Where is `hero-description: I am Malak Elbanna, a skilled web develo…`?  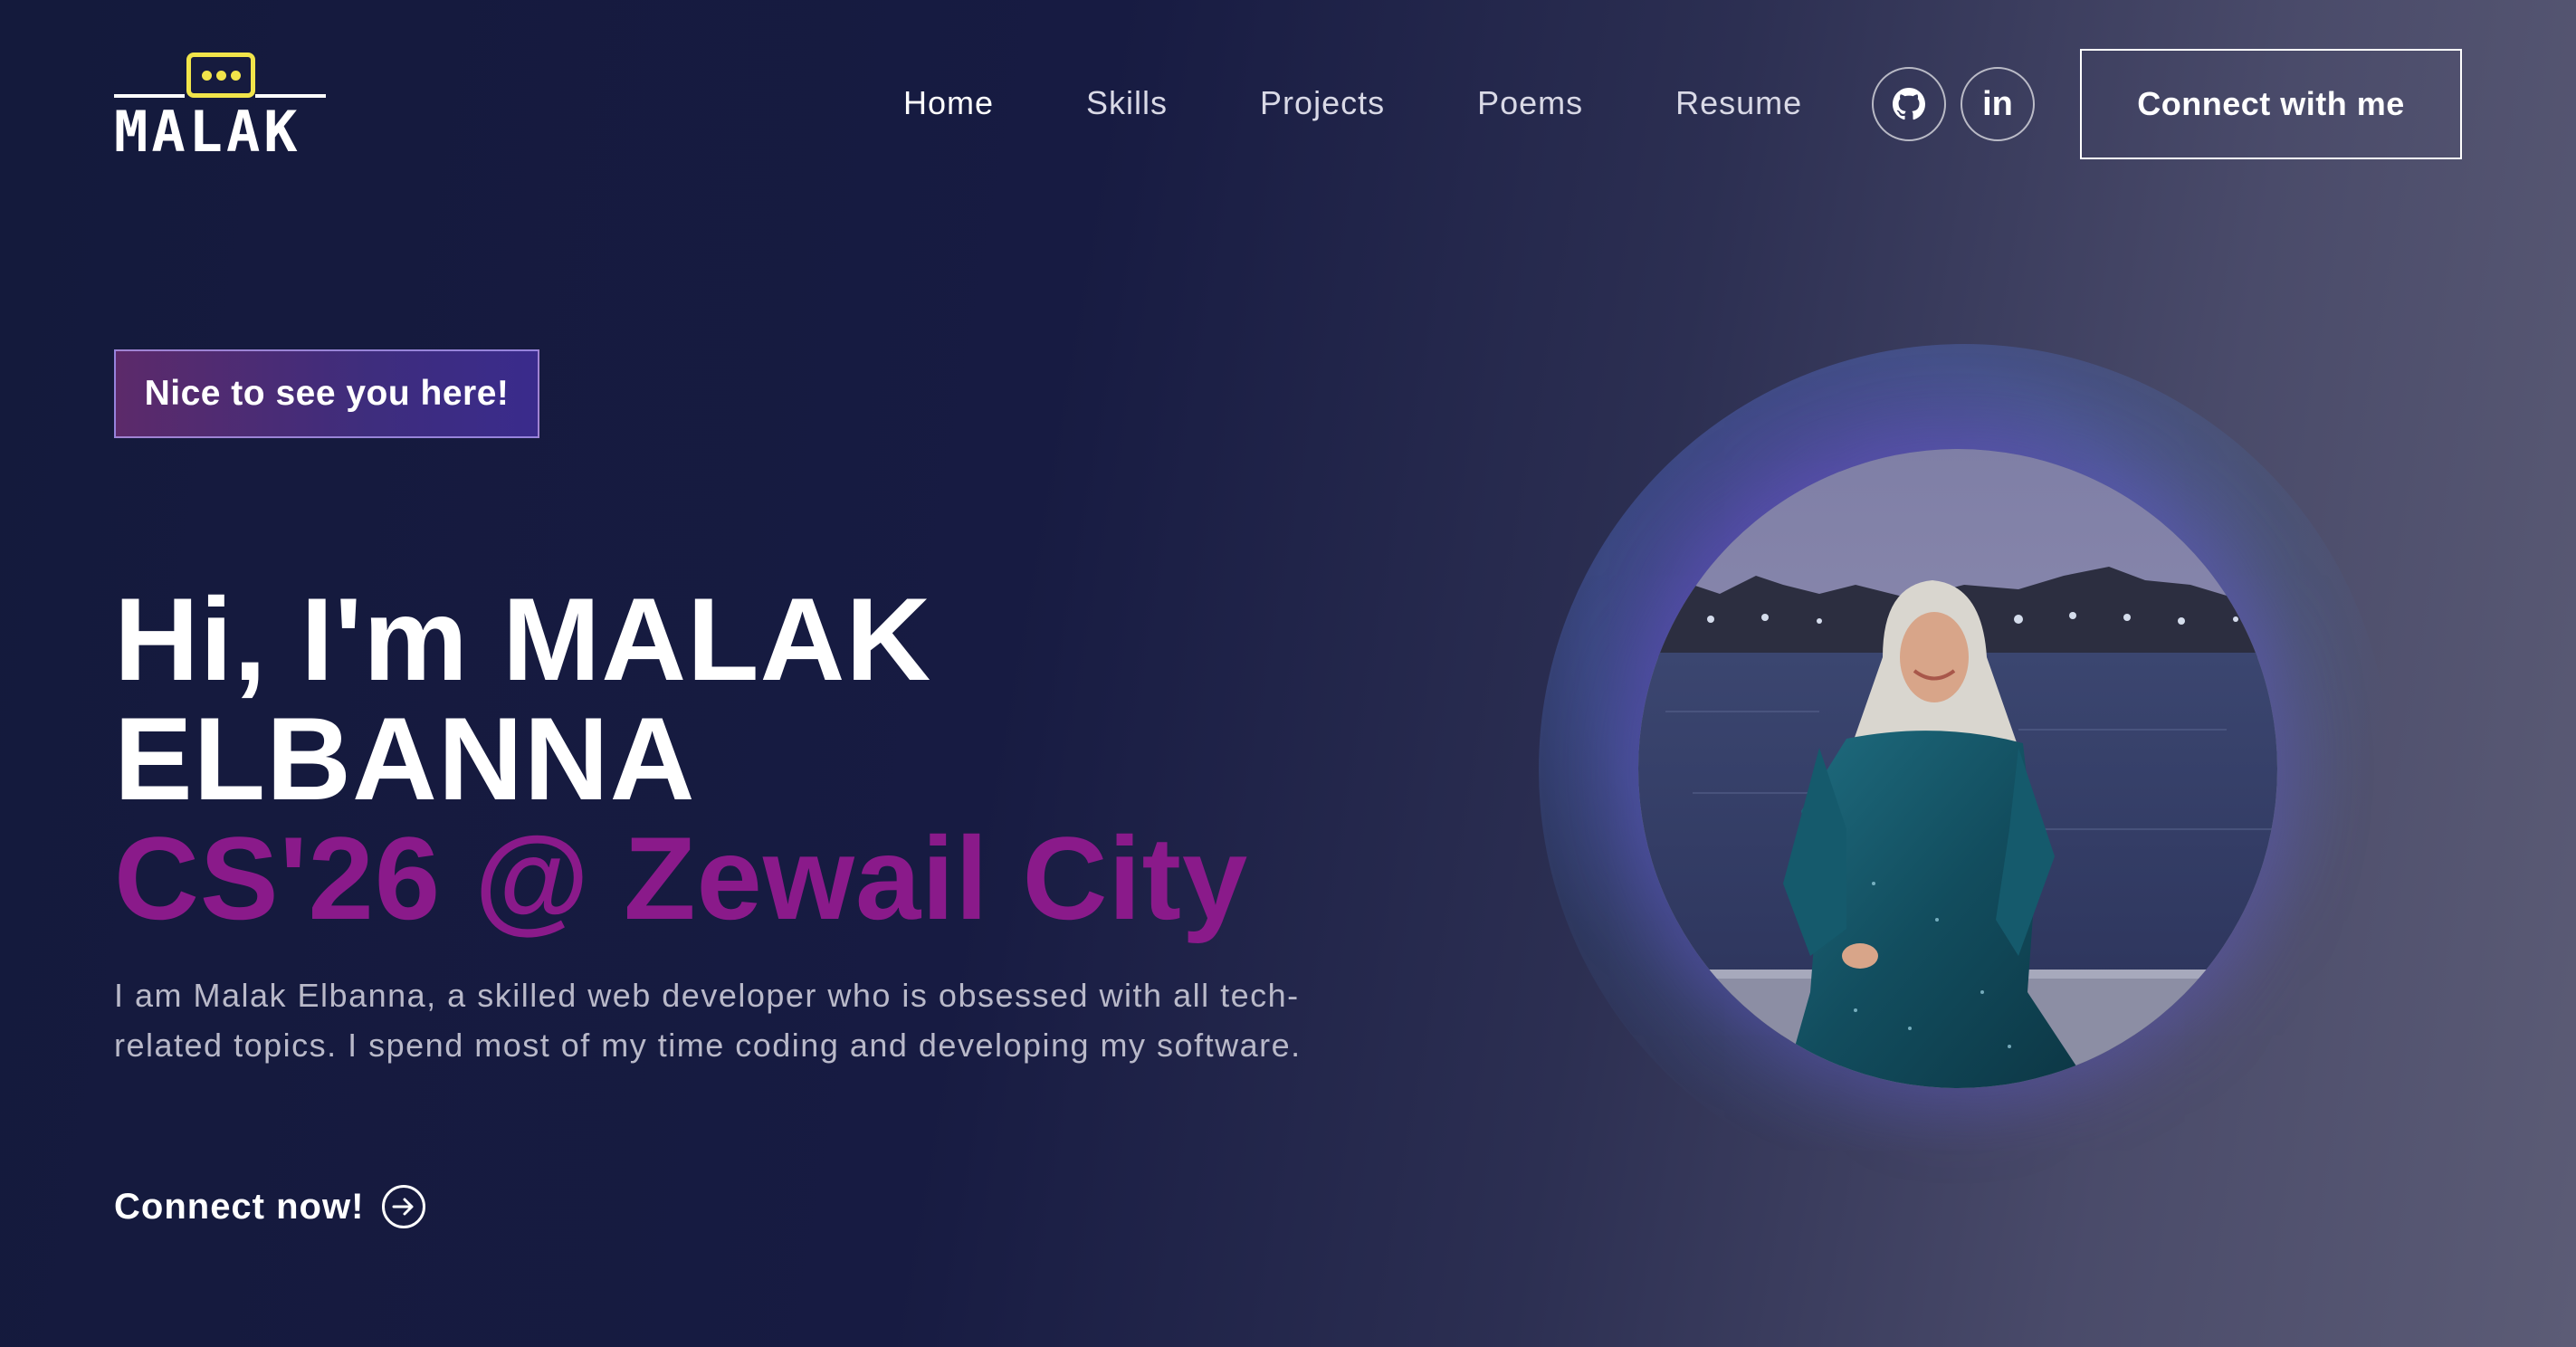 hero-description: I am Malak Elbanna, a skilled web develo… is located at coordinates (708, 1020).